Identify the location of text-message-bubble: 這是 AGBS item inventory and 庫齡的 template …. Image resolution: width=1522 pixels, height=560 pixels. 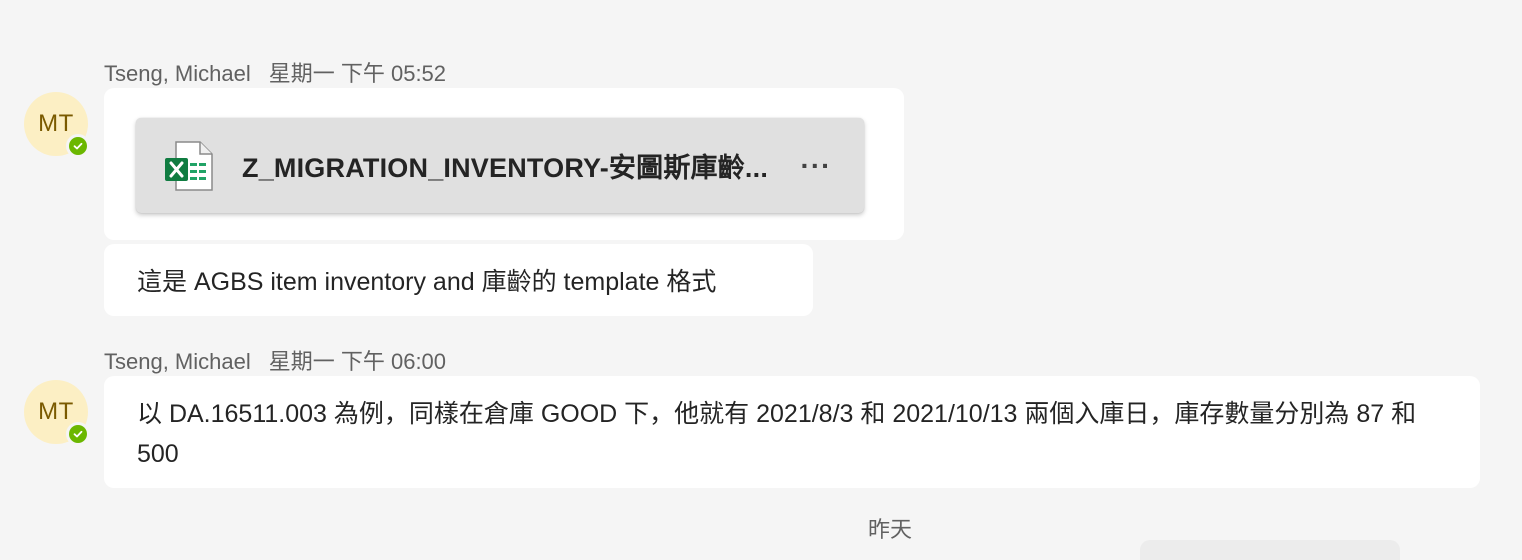
(458, 280).